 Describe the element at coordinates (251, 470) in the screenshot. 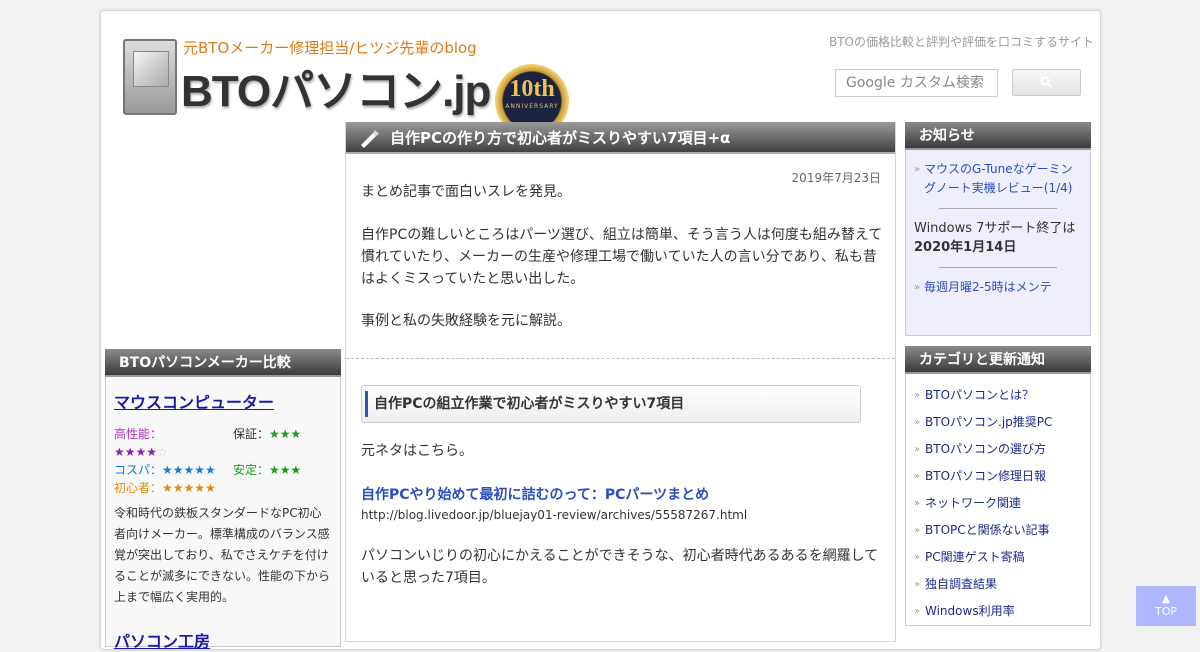

I see `rating-label: 安定：` at that location.